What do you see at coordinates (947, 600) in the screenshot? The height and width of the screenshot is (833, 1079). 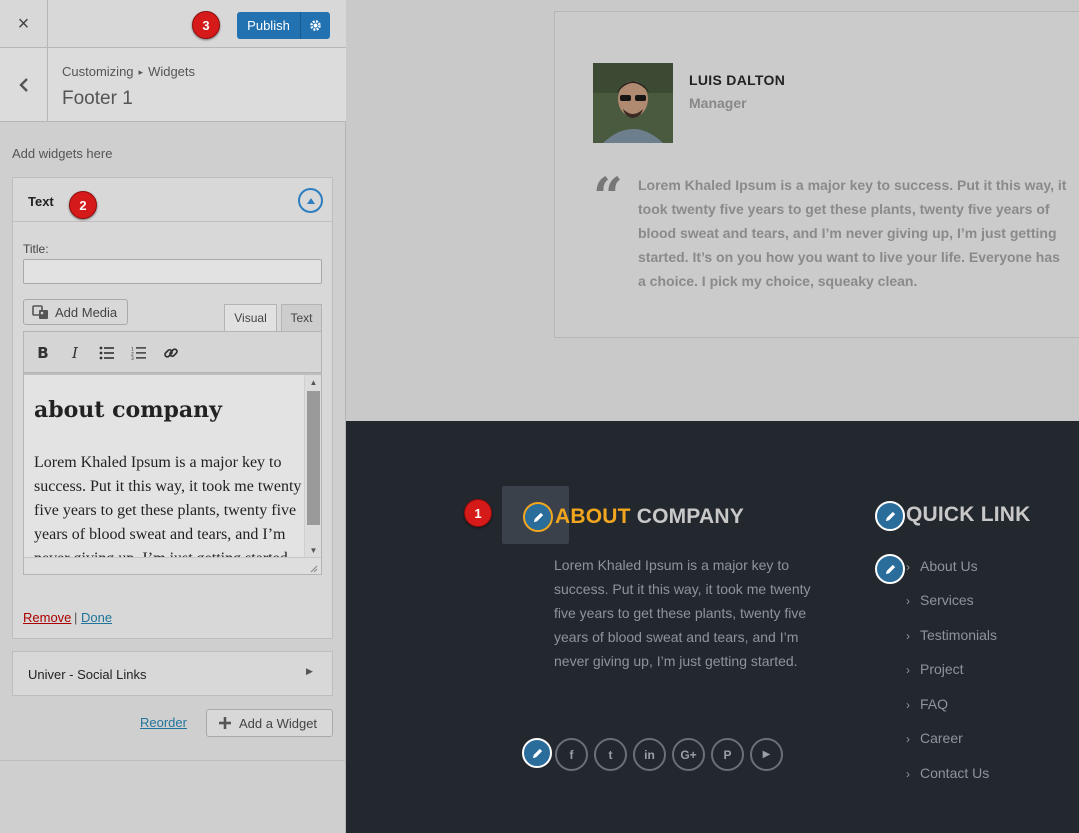 I see `quick-link-label: Services` at bounding box center [947, 600].